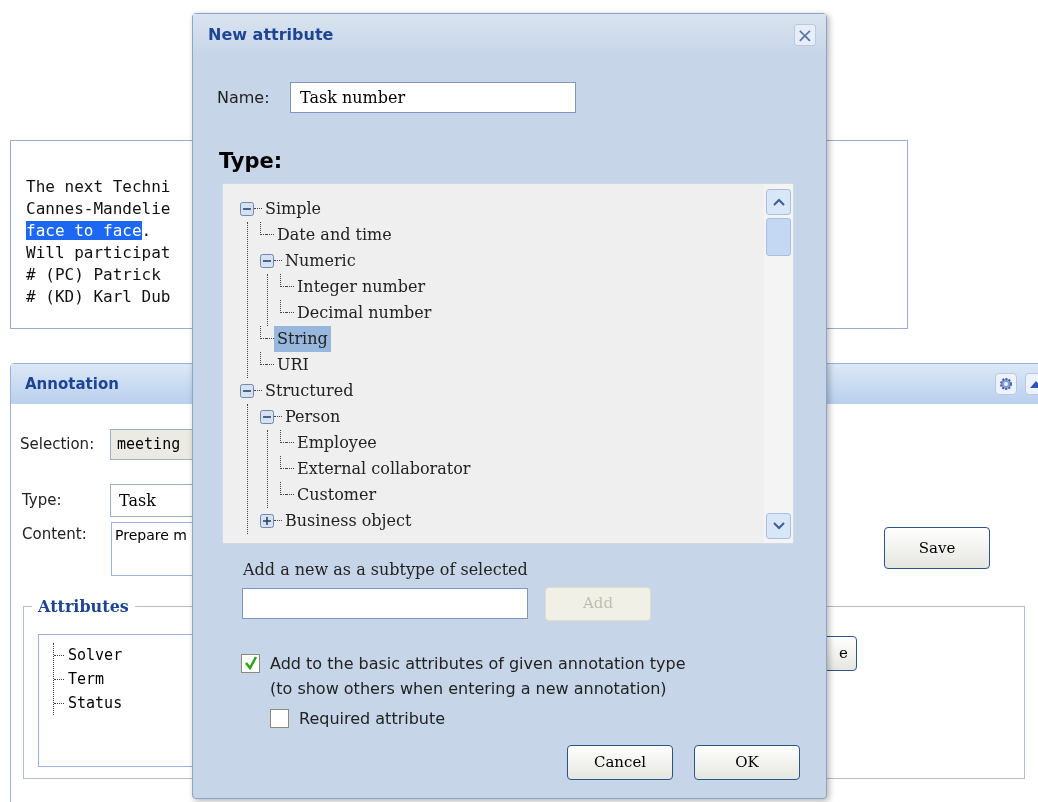  Describe the element at coordinates (320, 260) in the screenshot. I see `tree-item: Numeric` at that location.